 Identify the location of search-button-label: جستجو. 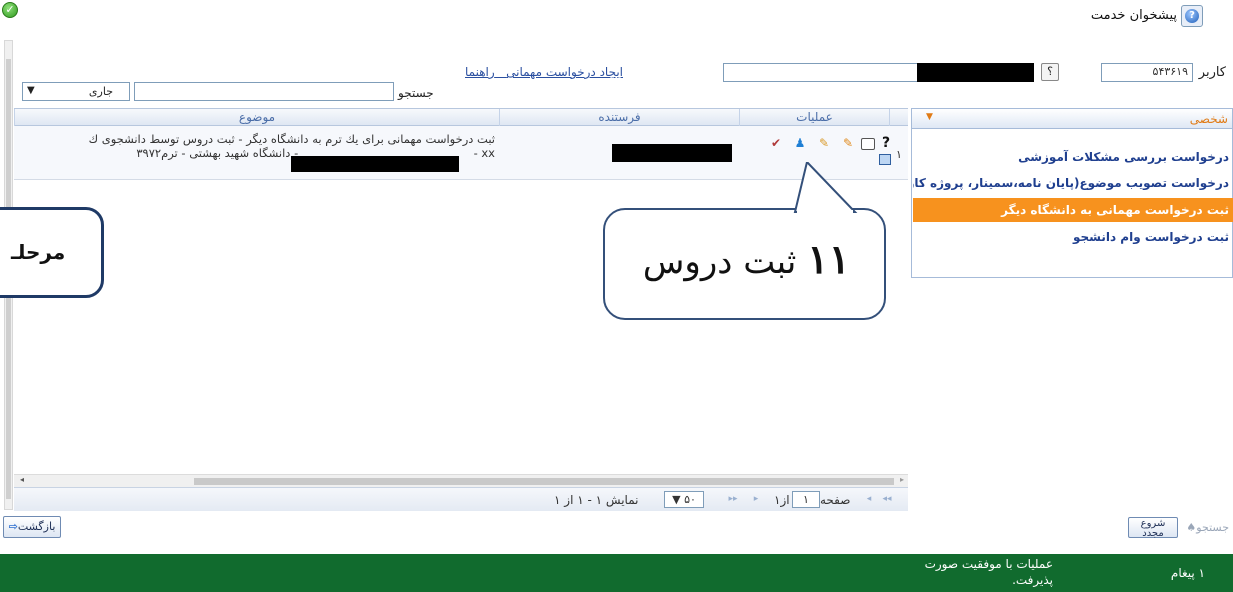
(1212, 527).